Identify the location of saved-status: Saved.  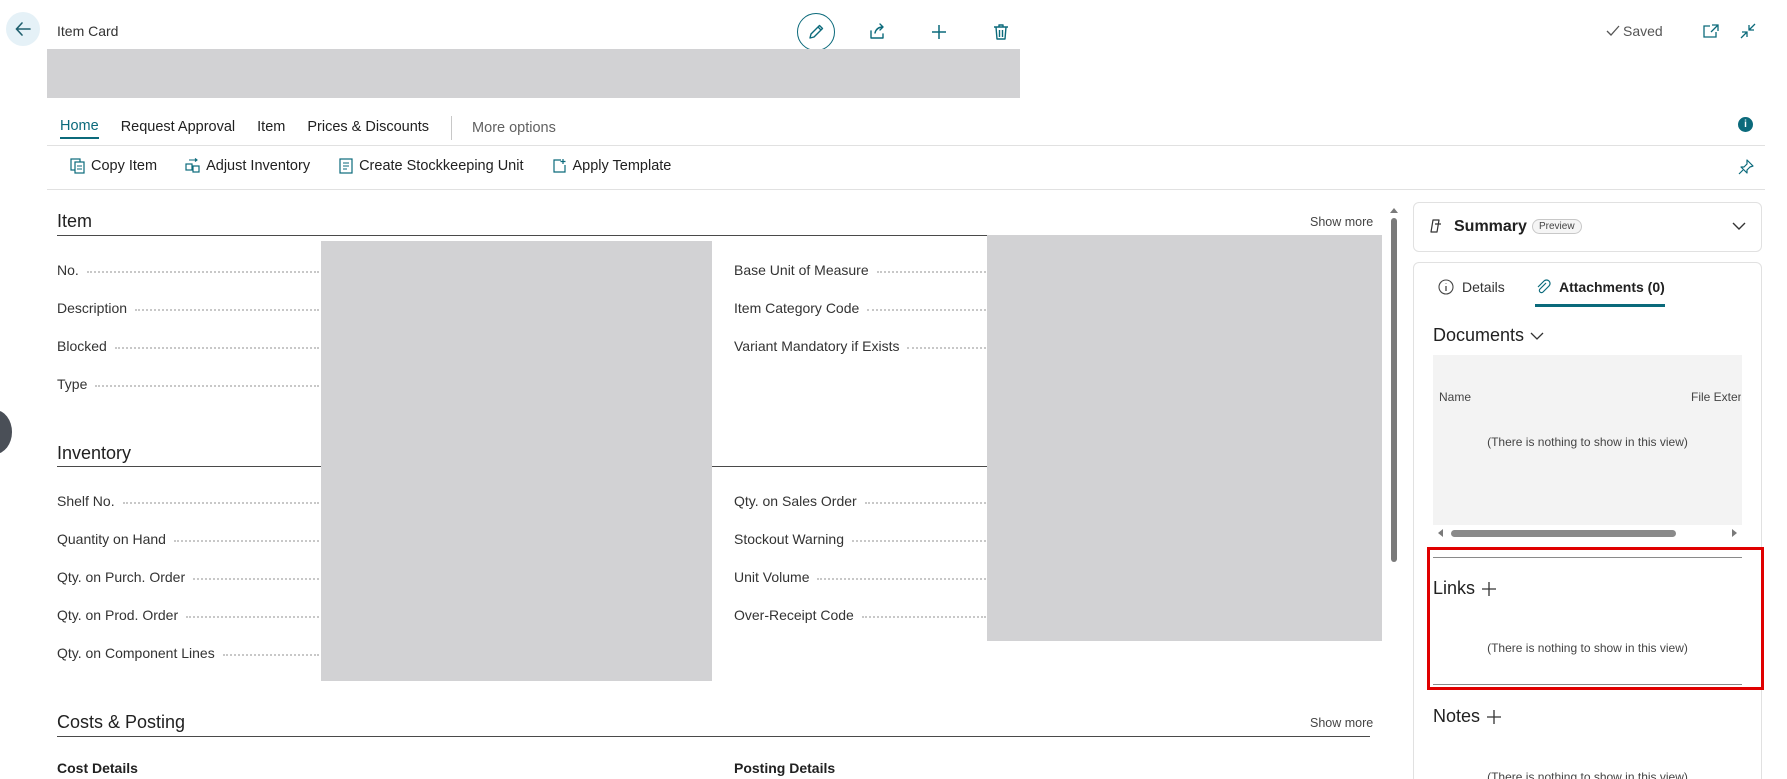
(1634, 31).